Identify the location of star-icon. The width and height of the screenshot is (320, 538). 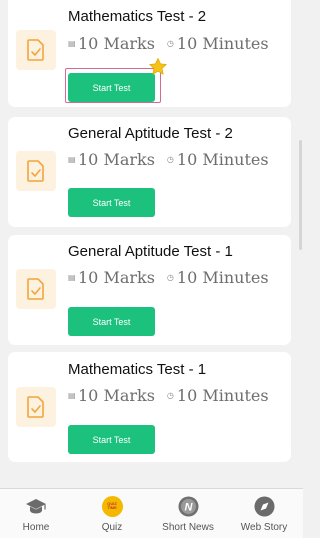
(158, 69).